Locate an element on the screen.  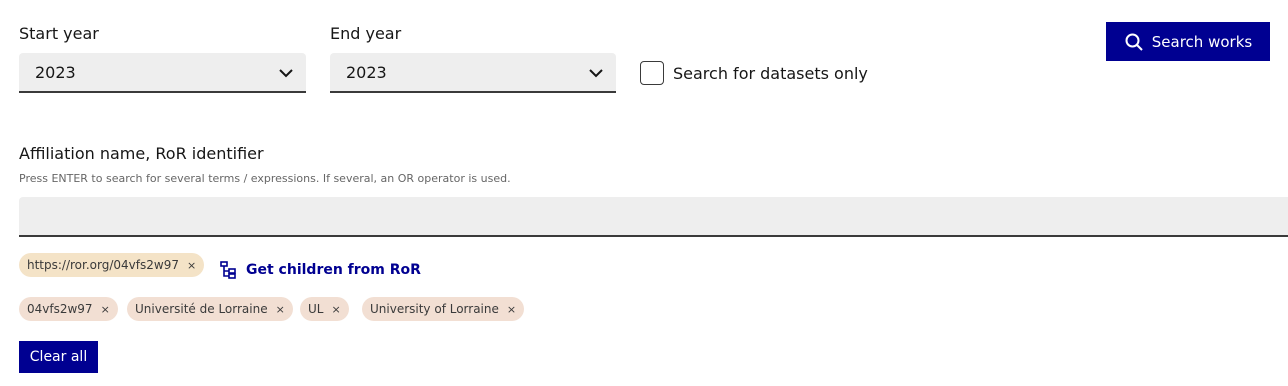
clear-all-button: Clear all is located at coordinates (58, 357).